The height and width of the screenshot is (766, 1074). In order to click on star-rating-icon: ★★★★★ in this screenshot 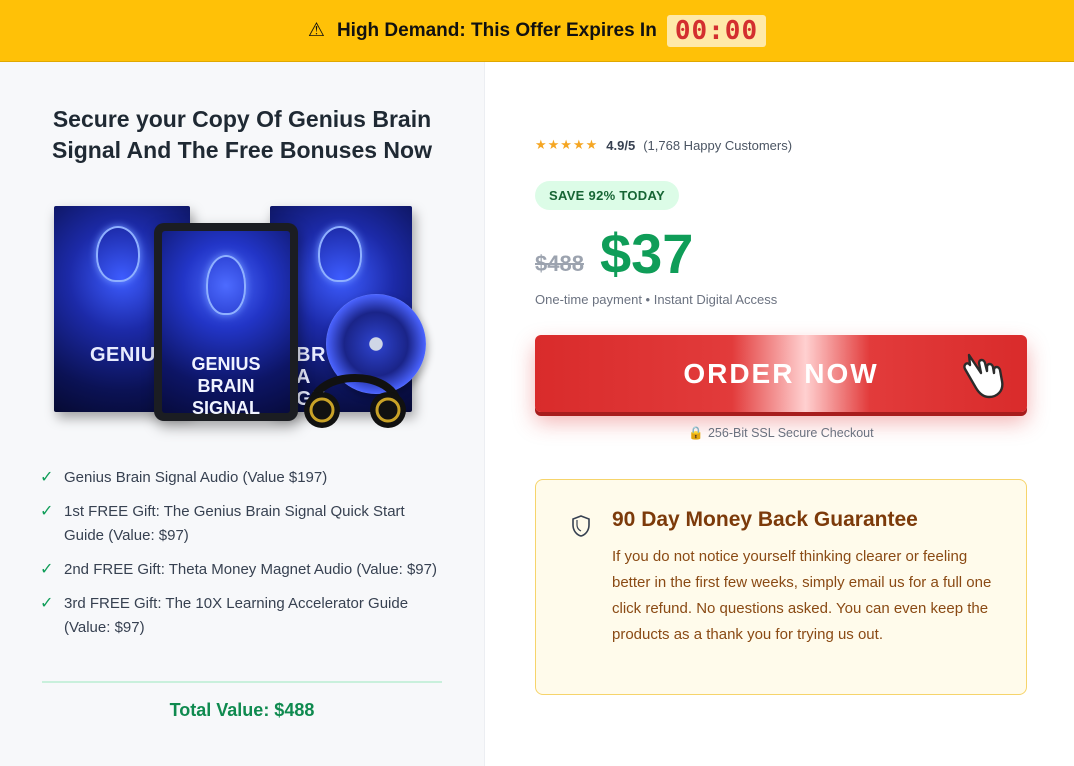, I will do `click(567, 144)`.